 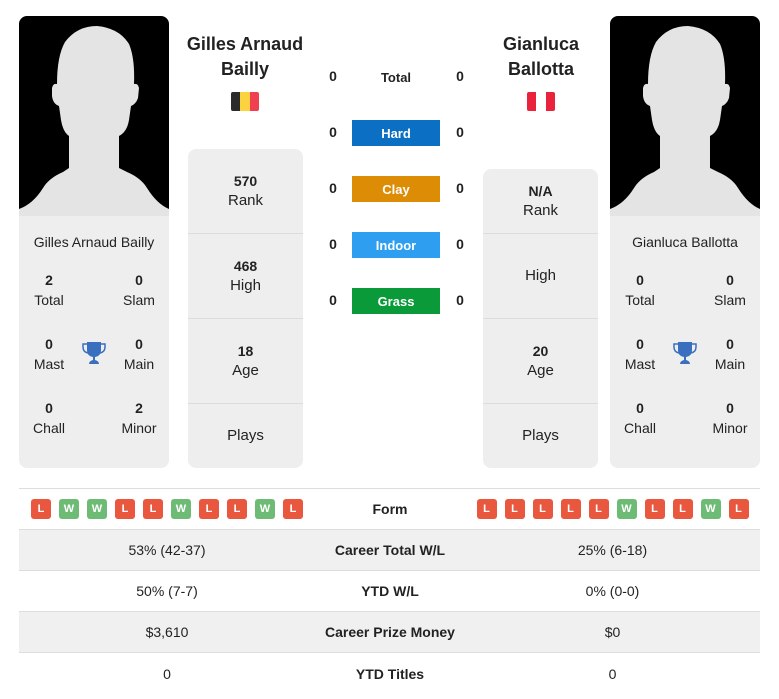 I want to click on h2h-indoor-row: 0 Indoor 0, so click(x=397, y=245).